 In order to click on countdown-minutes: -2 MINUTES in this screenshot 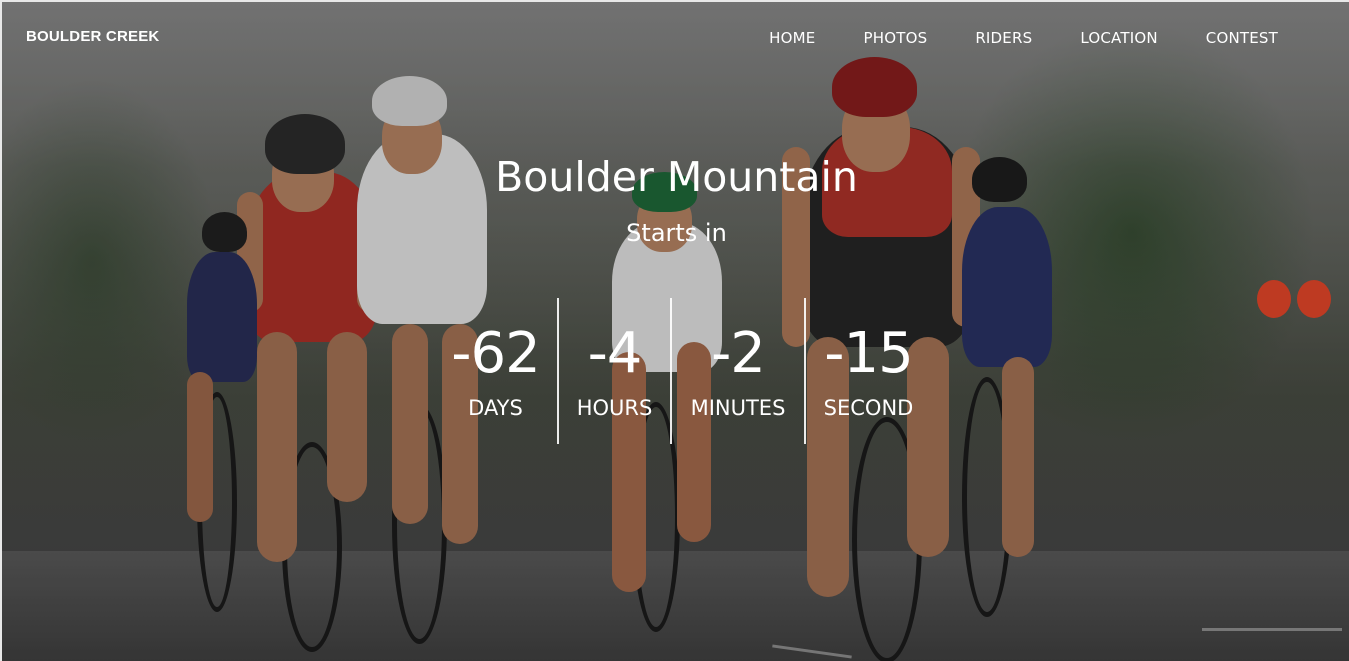, I will do `click(737, 371)`.